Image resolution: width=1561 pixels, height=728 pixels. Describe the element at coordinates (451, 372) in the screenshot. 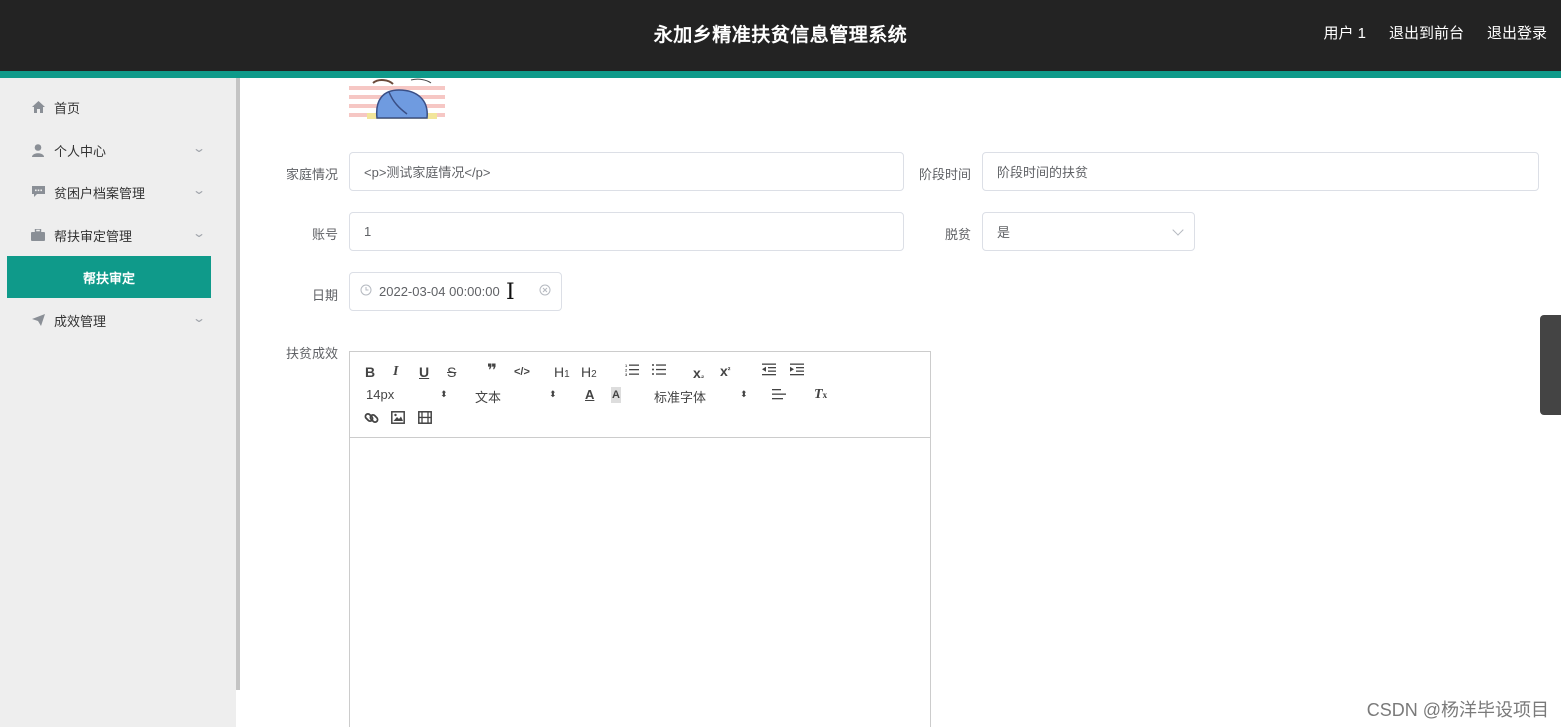

I see `strikethrough-icon: S` at that location.